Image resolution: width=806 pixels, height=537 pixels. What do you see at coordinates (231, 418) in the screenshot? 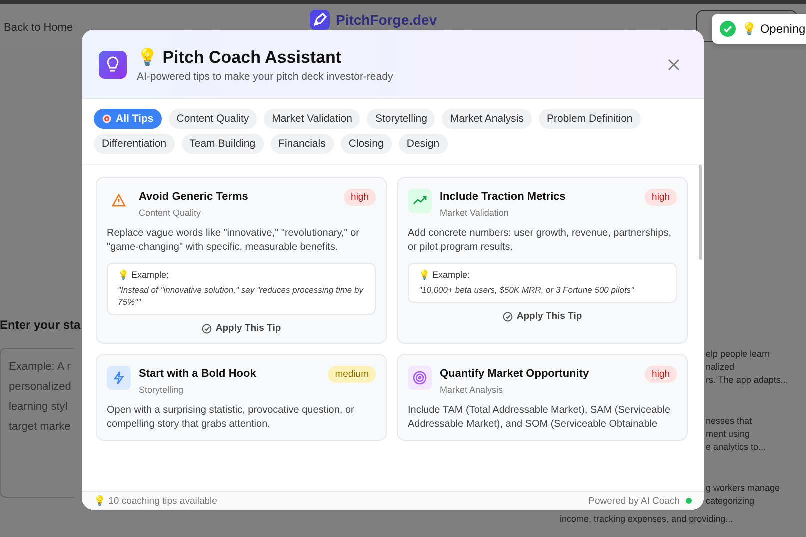
I see `tip-description: Open with a surprising statistic, provocative question, or compelling story that grabs attention.` at bounding box center [231, 418].